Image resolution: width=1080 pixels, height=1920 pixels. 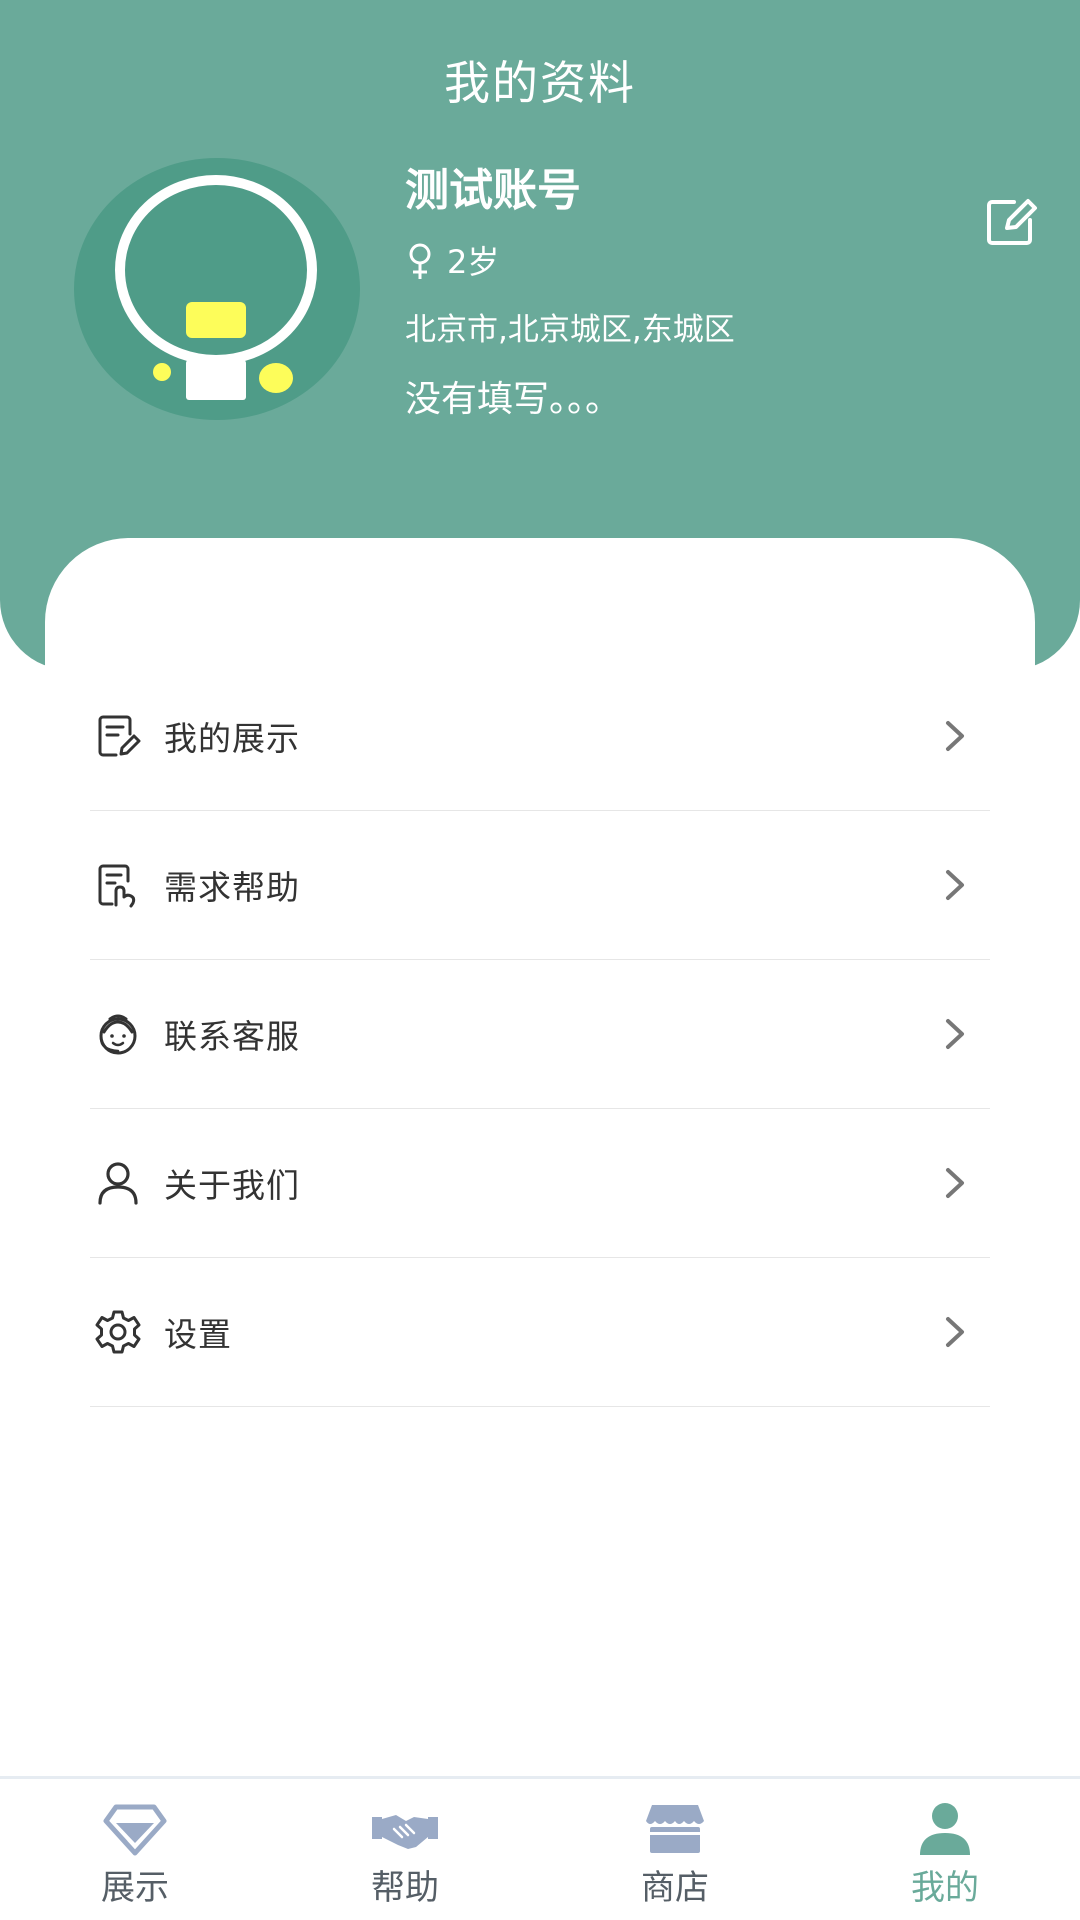 I want to click on nav-label: 我的, so click(x=945, y=1888).